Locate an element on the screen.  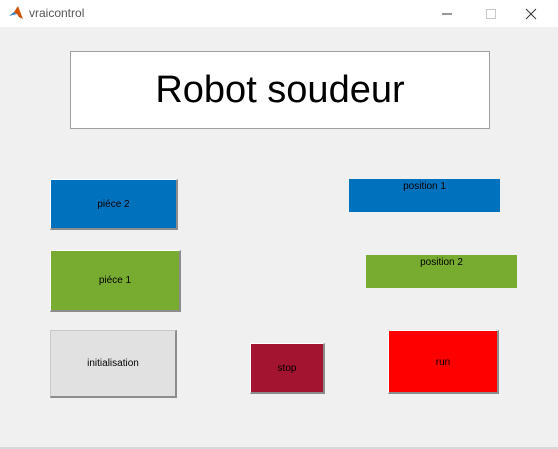
stop-button: stop is located at coordinates (287, 368).